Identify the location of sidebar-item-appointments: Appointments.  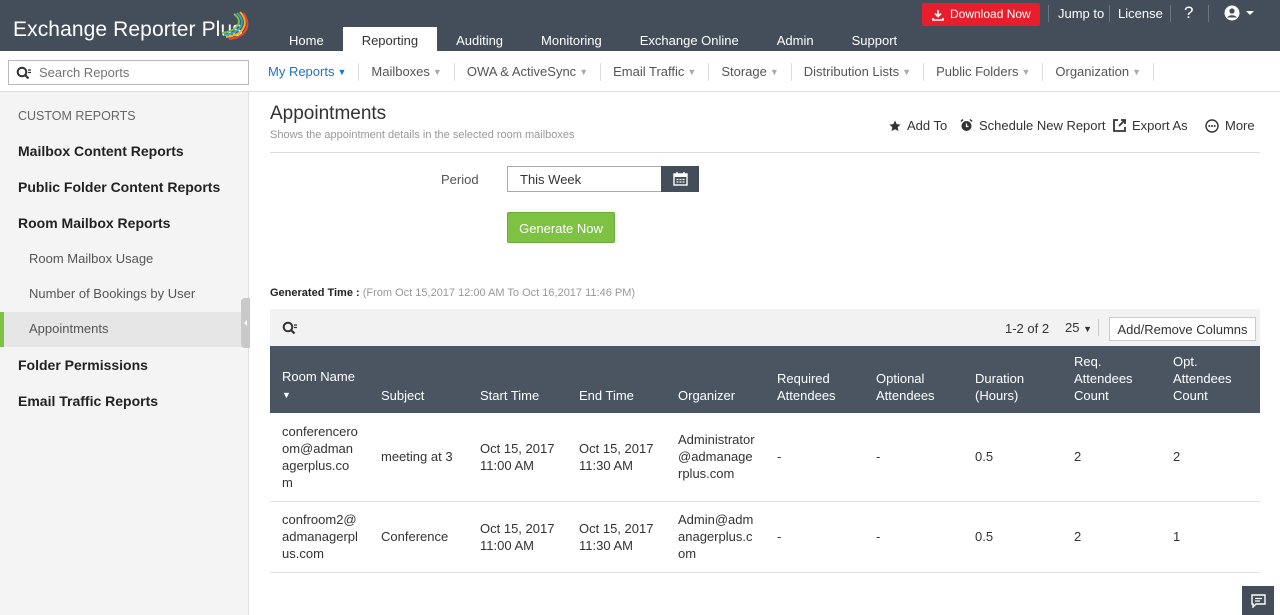
(69, 328).